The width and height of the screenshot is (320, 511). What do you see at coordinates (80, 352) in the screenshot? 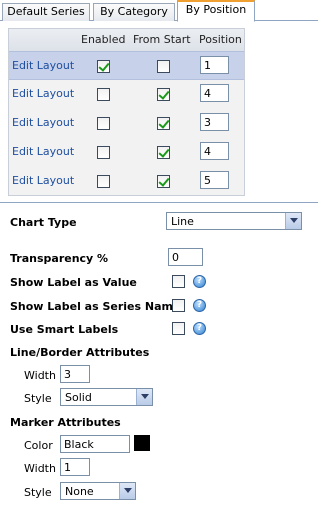
I see `line-border-heading: Line/Border Attributes` at bounding box center [80, 352].